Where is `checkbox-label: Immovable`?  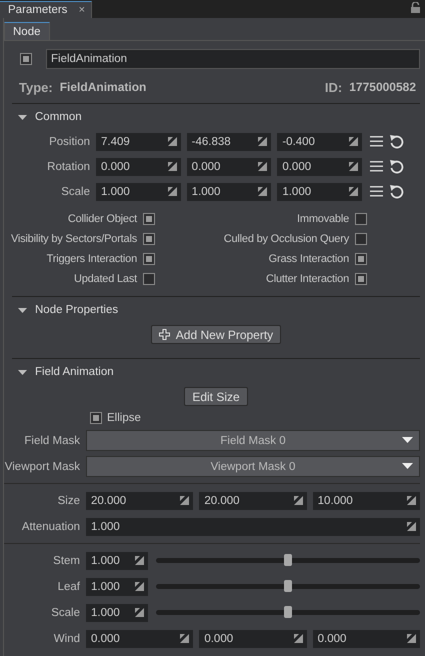 checkbox-label: Immovable is located at coordinates (323, 219).